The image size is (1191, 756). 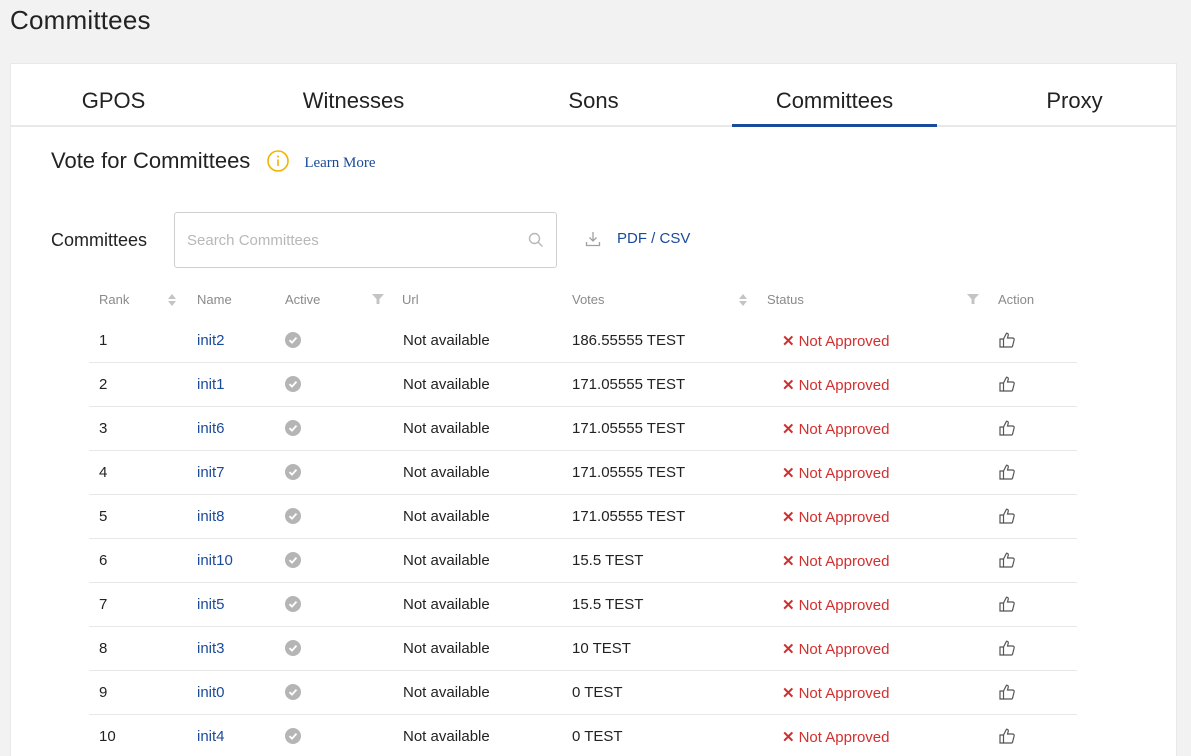 What do you see at coordinates (211, 472) in the screenshot?
I see `committee-name-link: init7` at bounding box center [211, 472].